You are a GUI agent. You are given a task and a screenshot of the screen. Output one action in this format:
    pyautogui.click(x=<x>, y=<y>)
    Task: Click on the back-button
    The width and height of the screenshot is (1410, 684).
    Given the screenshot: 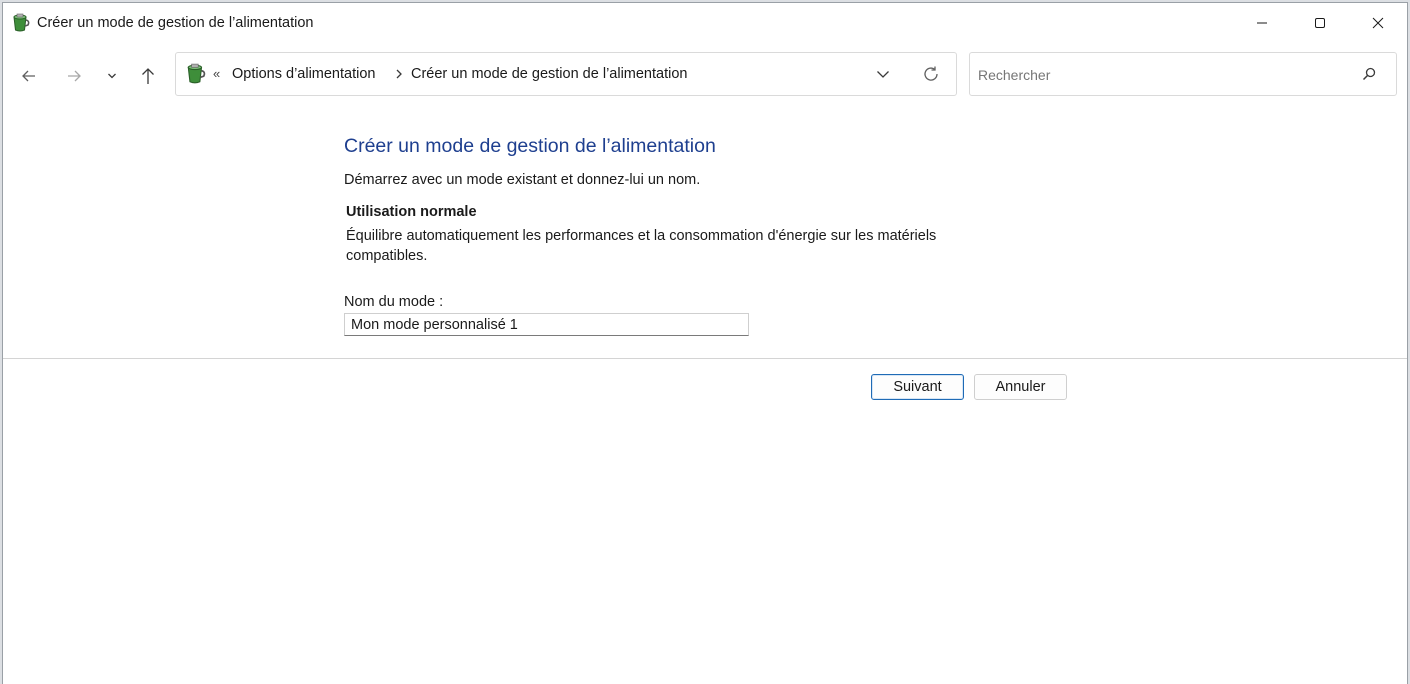 What is the action you would take?
    pyautogui.click(x=29, y=76)
    